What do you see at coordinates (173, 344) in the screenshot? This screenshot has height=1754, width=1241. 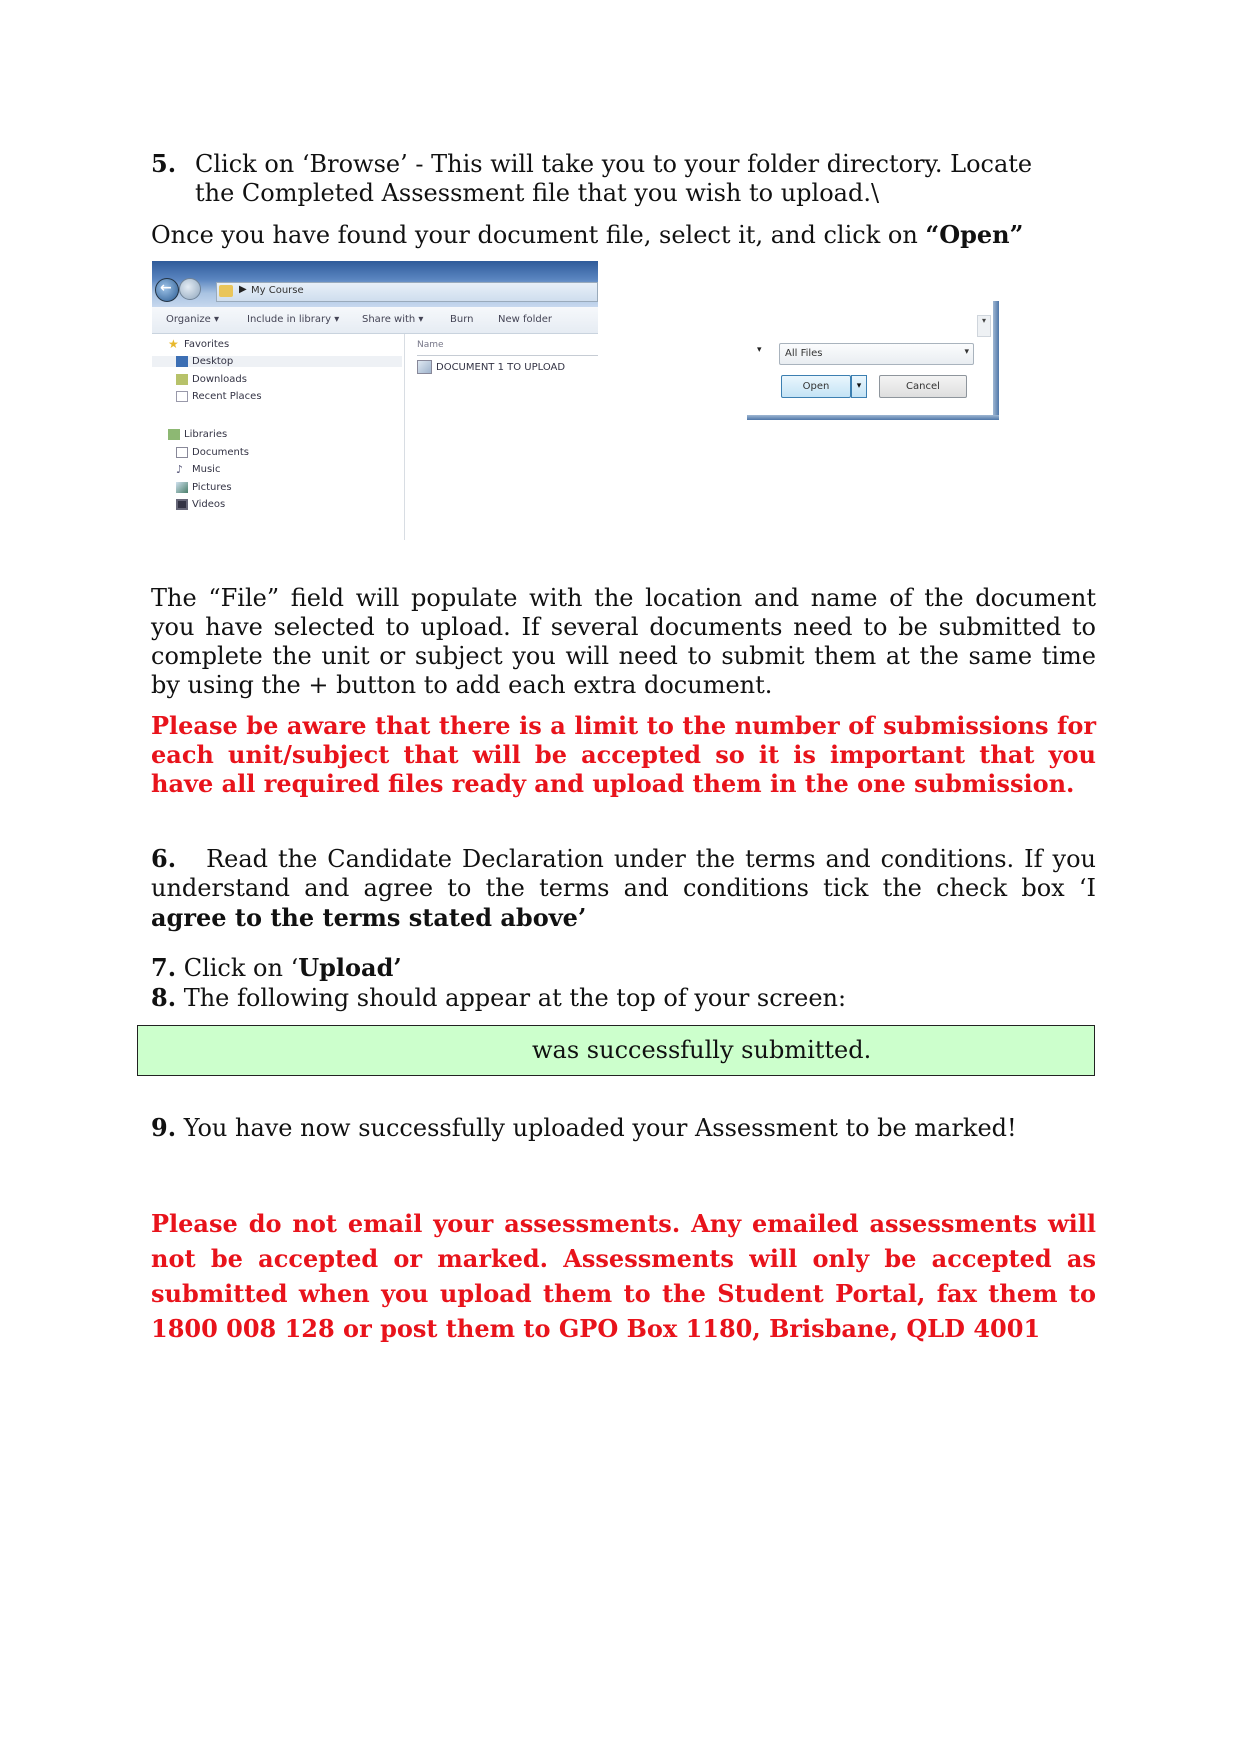 I see `star-icon: ★` at bounding box center [173, 344].